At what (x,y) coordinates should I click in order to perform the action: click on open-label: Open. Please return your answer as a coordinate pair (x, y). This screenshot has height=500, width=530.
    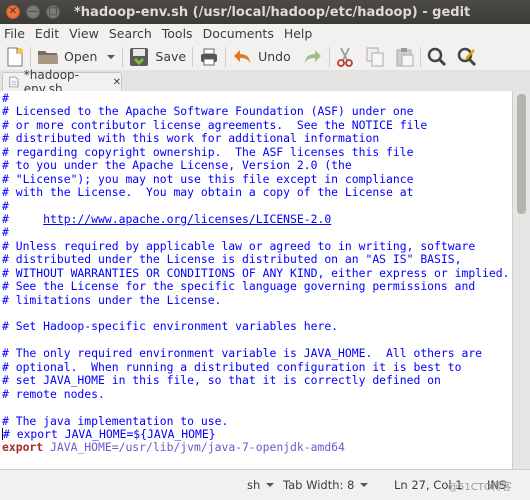
    Looking at the image, I should click on (81, 56).